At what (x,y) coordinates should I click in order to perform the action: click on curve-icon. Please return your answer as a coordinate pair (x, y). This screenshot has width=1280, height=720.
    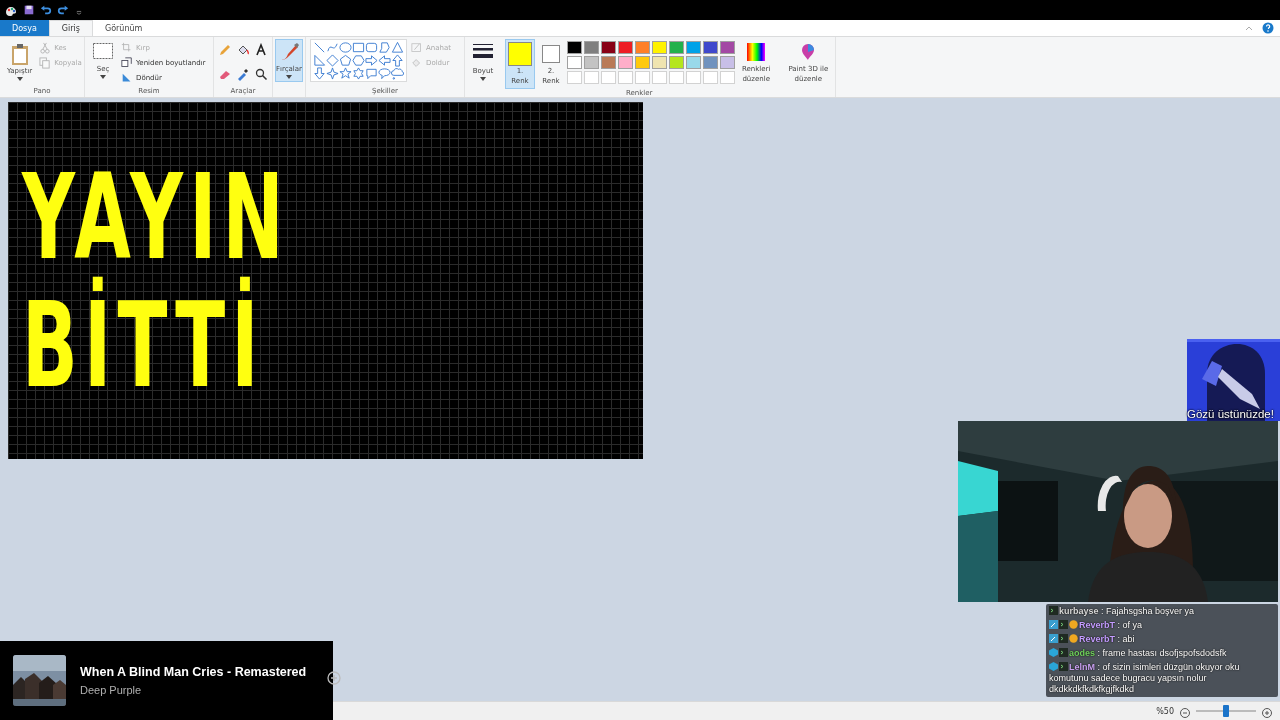
    Looking at the image, I should click on (332, 47).